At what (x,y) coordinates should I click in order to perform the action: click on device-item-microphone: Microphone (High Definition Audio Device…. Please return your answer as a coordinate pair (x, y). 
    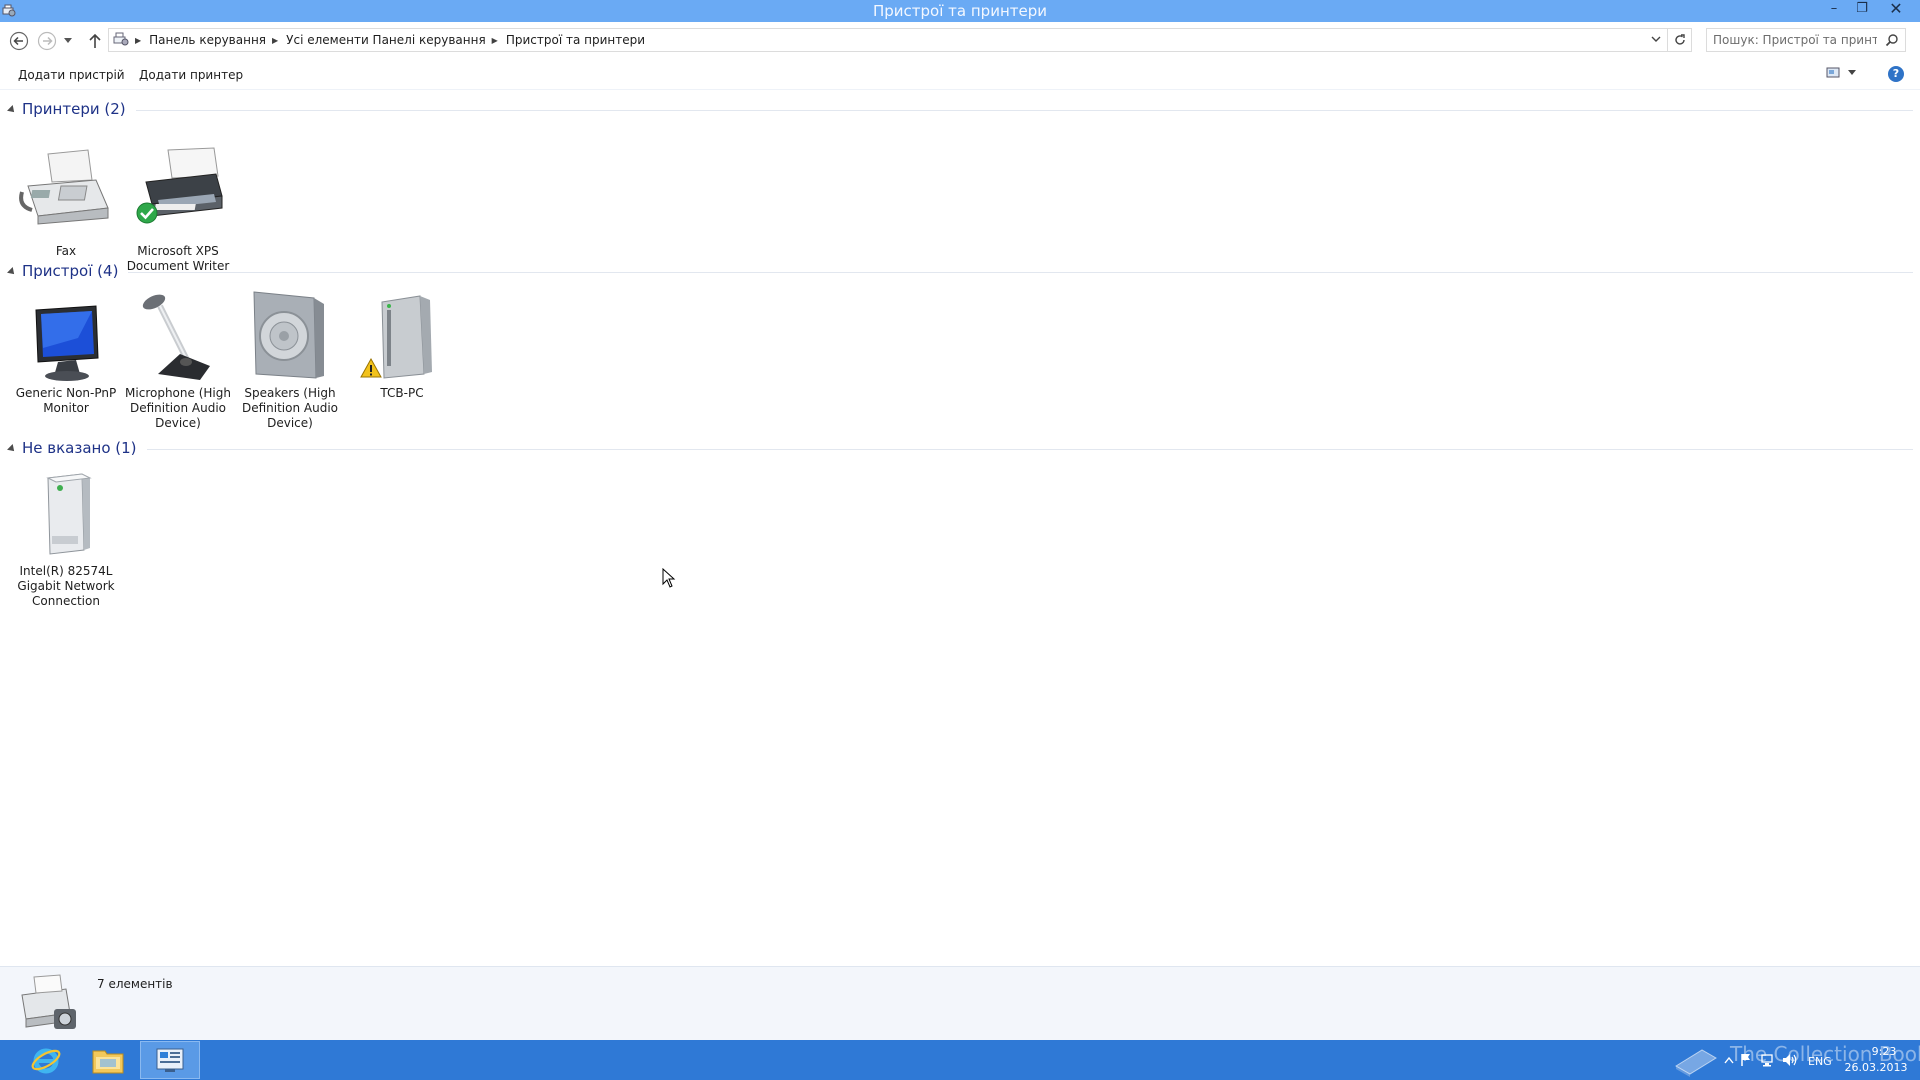
    Looking at the image, I should click on (178, 359).